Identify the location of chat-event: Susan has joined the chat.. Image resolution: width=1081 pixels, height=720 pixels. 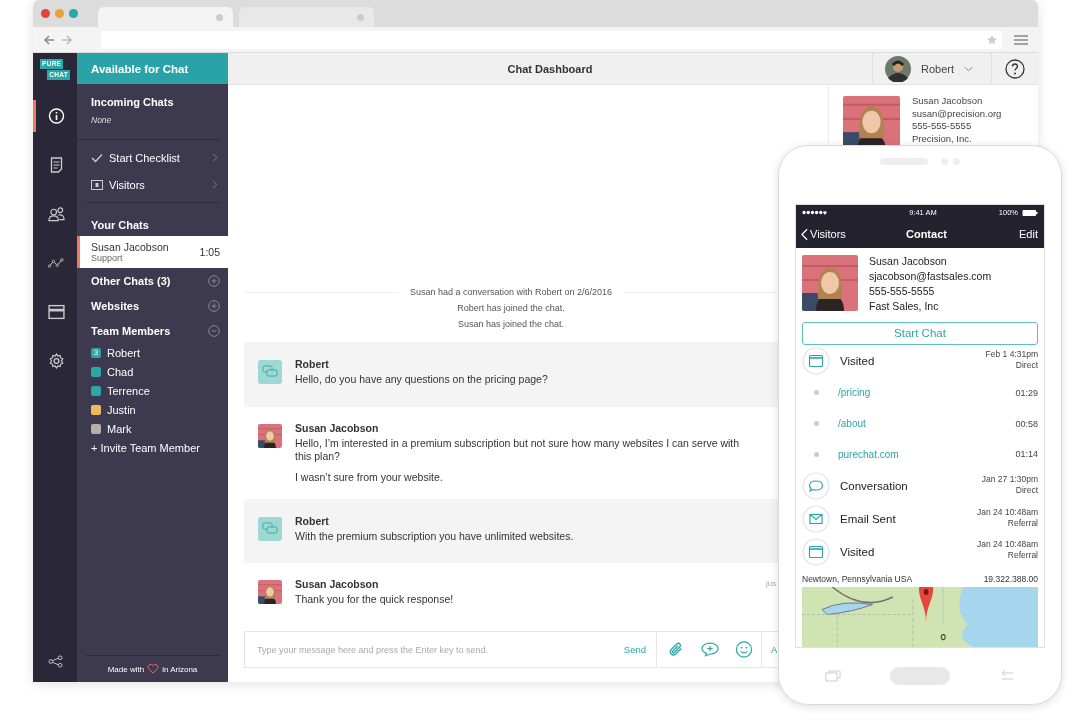
(511, 324).